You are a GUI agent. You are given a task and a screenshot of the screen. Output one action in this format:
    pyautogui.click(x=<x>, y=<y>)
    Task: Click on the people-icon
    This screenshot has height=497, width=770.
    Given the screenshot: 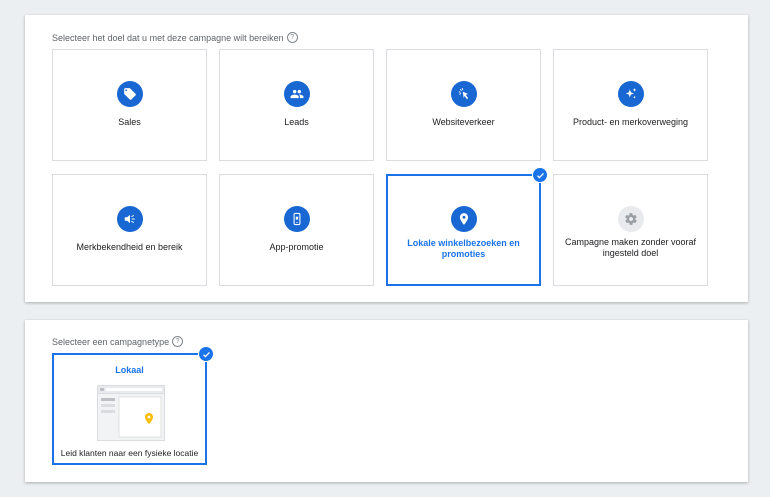 What is the action you would take?
    pyautogui.click(x=296, y=94)
    